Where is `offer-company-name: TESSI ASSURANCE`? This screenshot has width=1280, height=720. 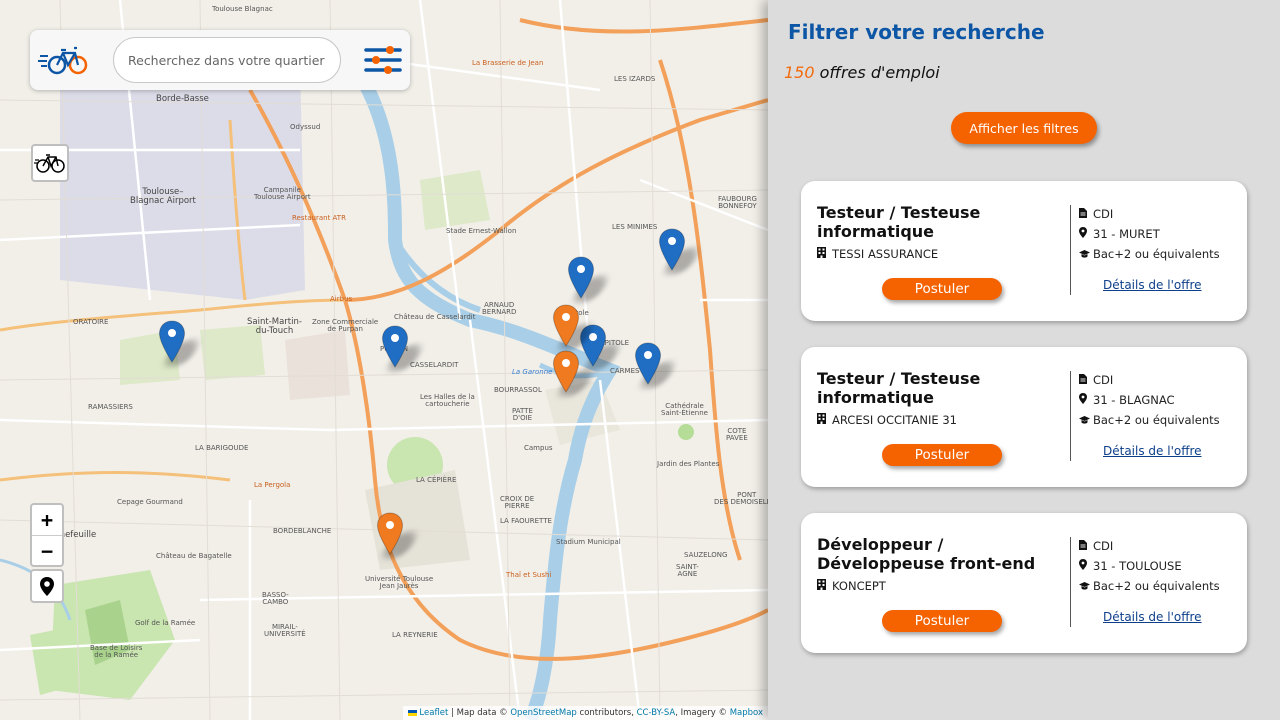
offer-company-name: TESSI ASSURANCE is located at coordinates (885, 254).